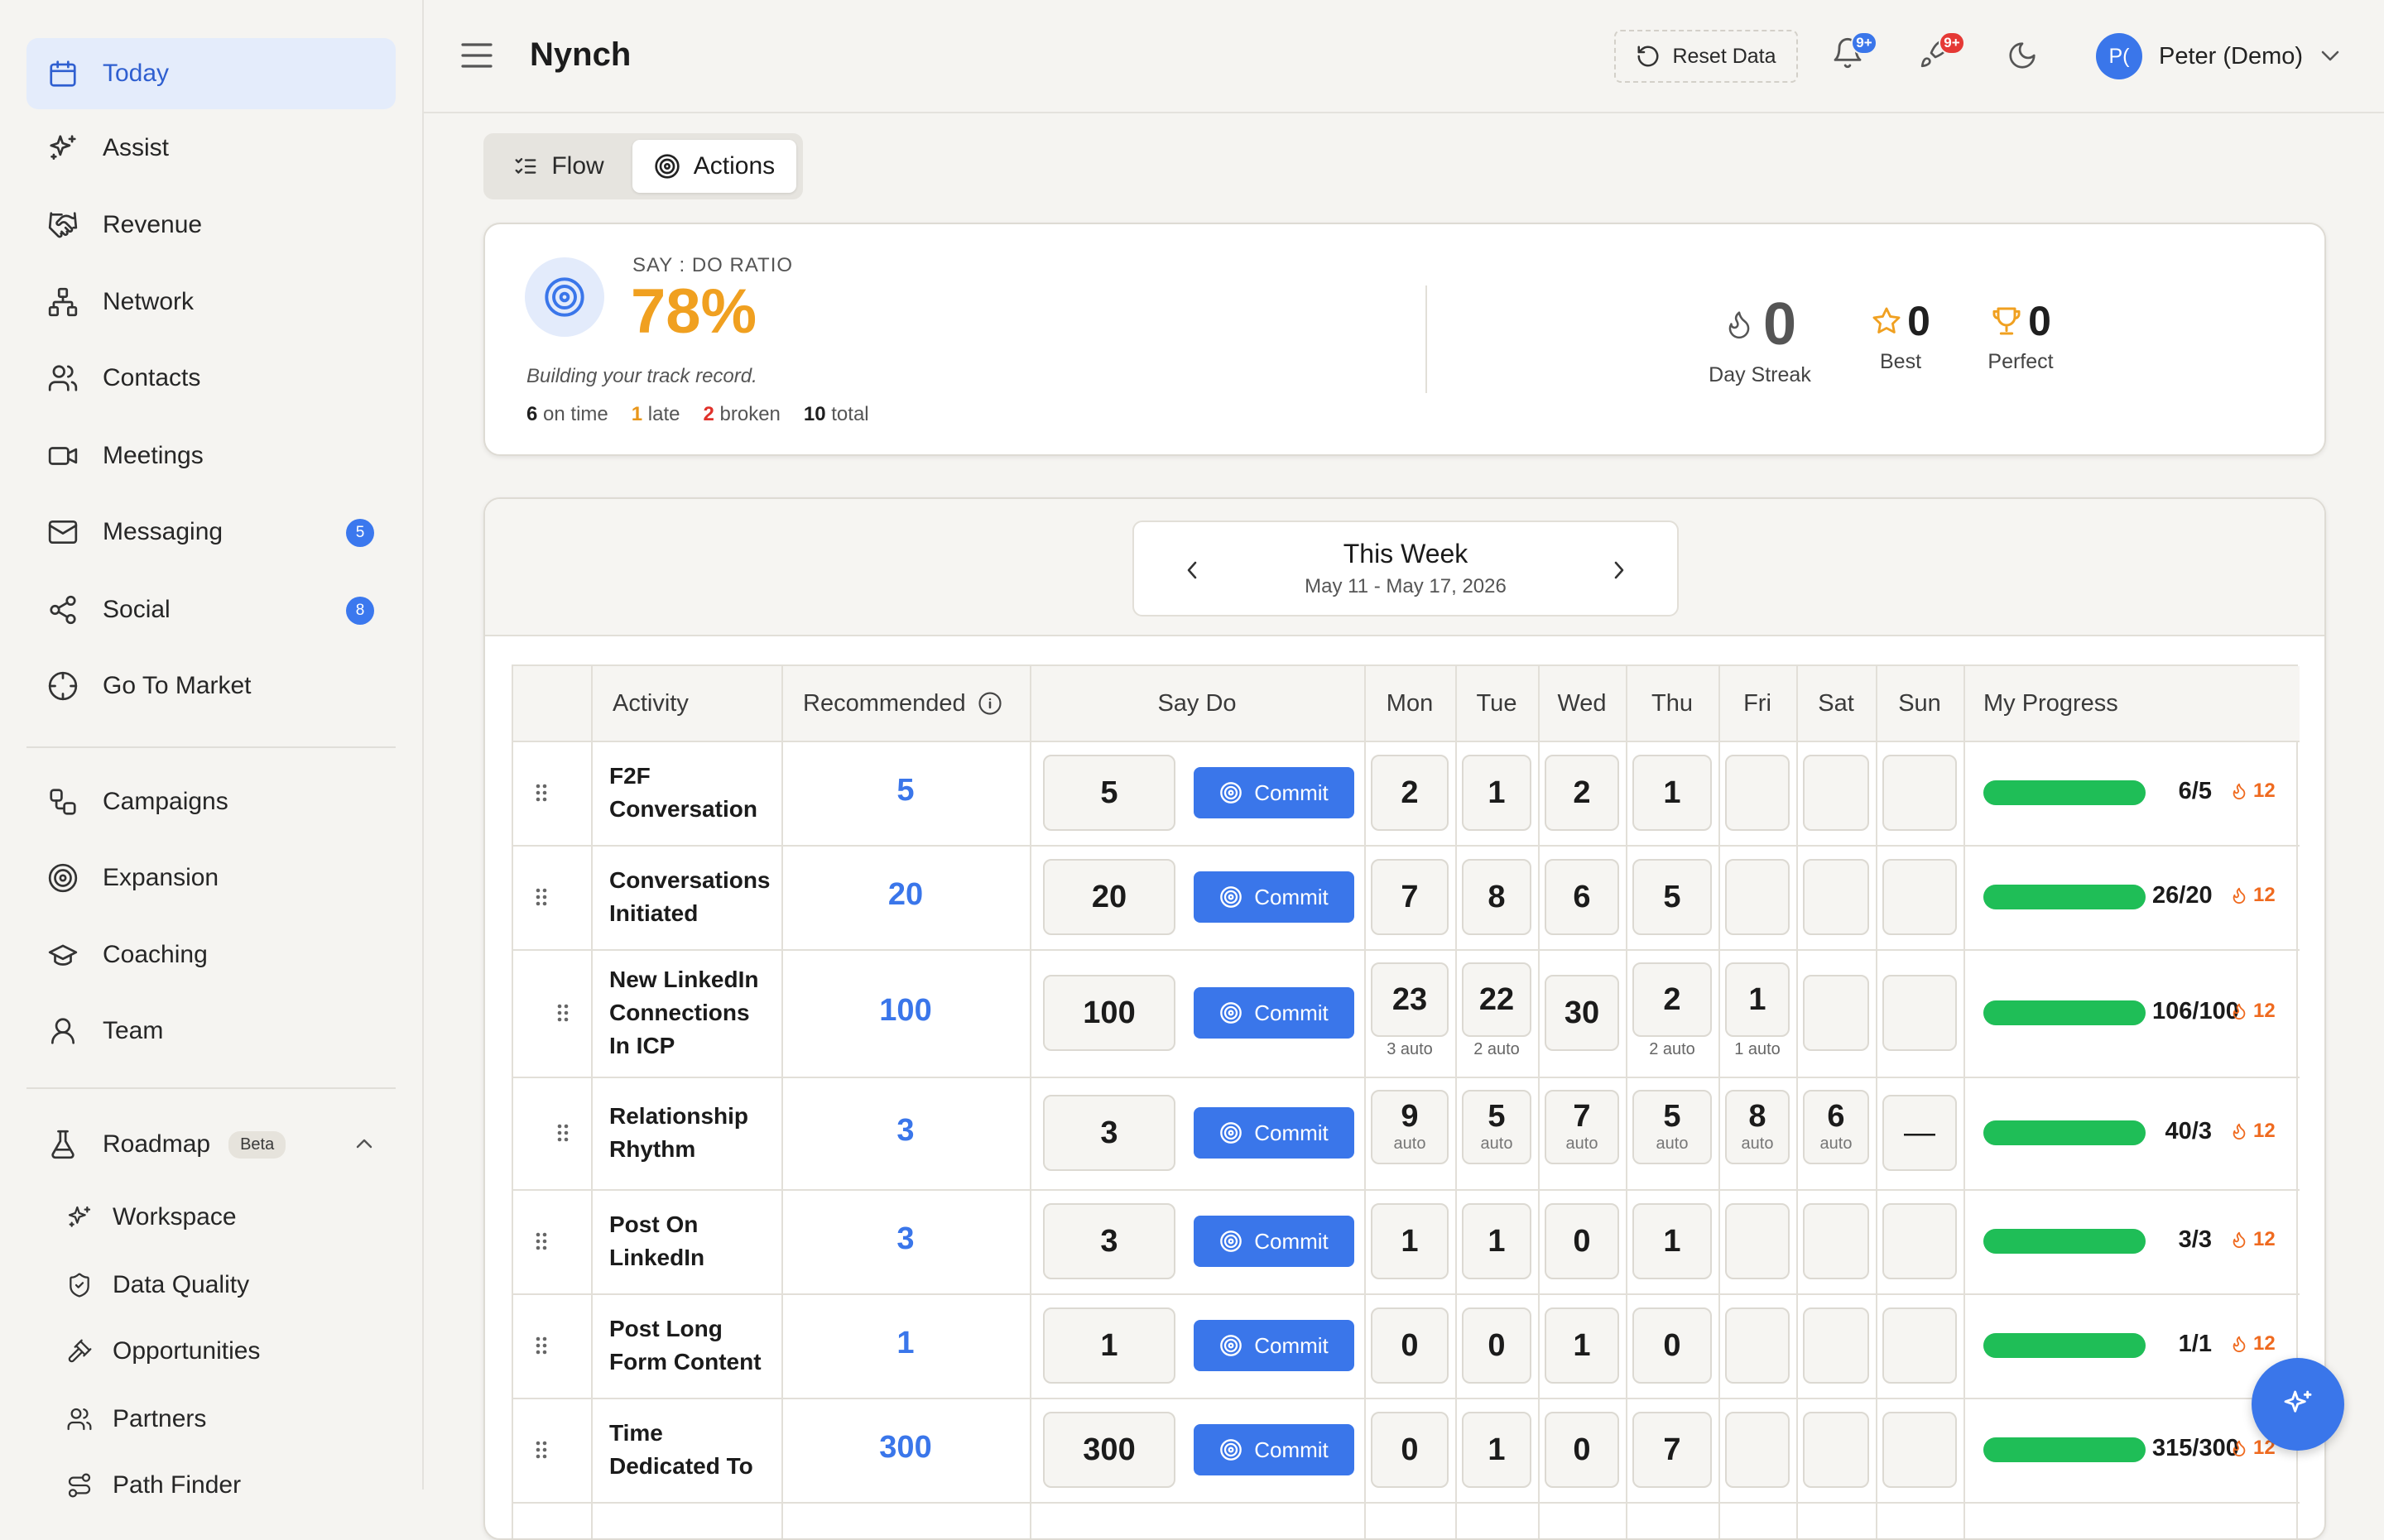  Describe the element at coordinates (211, 1145) in the screenshot. I see `sidebar-item-roadmap: Roadmap Beta` at that location.